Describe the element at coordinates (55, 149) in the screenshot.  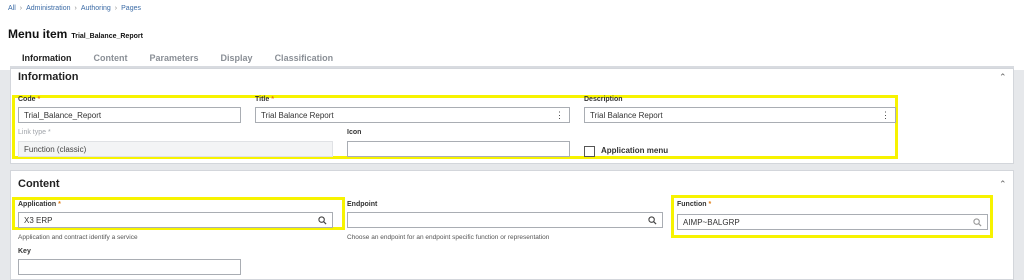
I see `link-type-value: Function (classic)` at that location.